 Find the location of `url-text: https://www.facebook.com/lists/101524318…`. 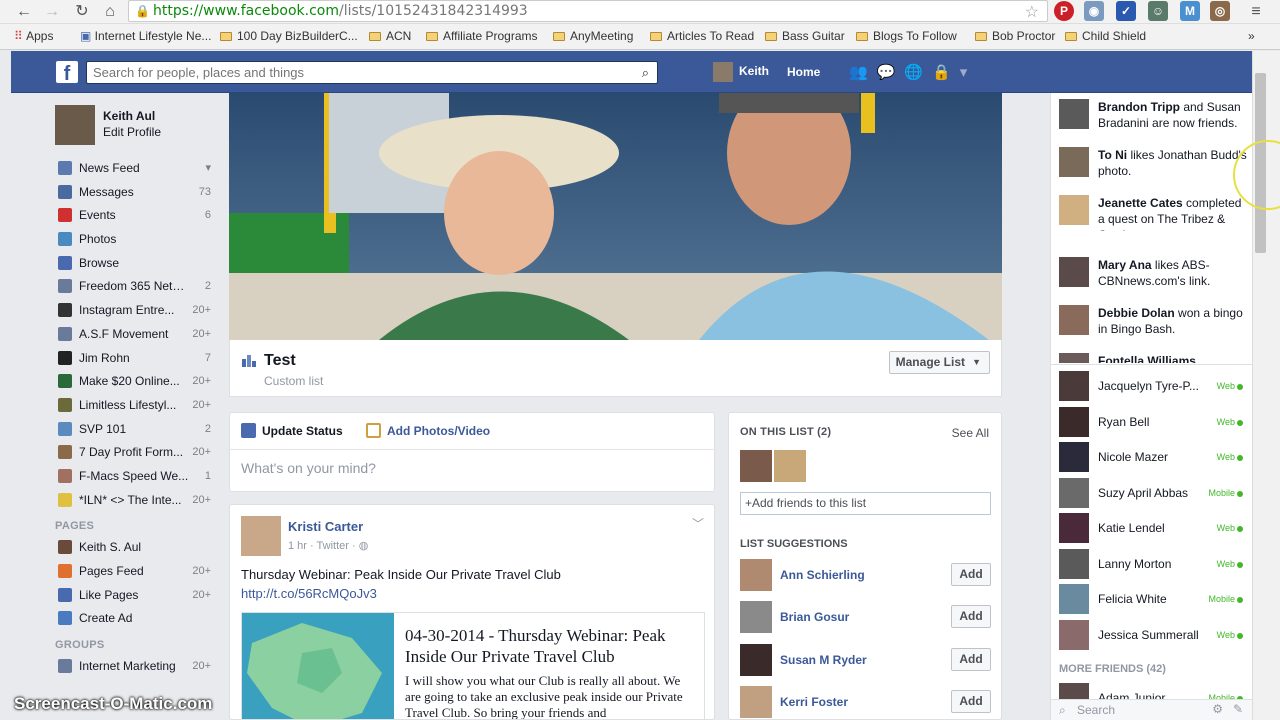

url-text: https://www.facebook.com/lists/101524318… is located at coordinates (340, 11).